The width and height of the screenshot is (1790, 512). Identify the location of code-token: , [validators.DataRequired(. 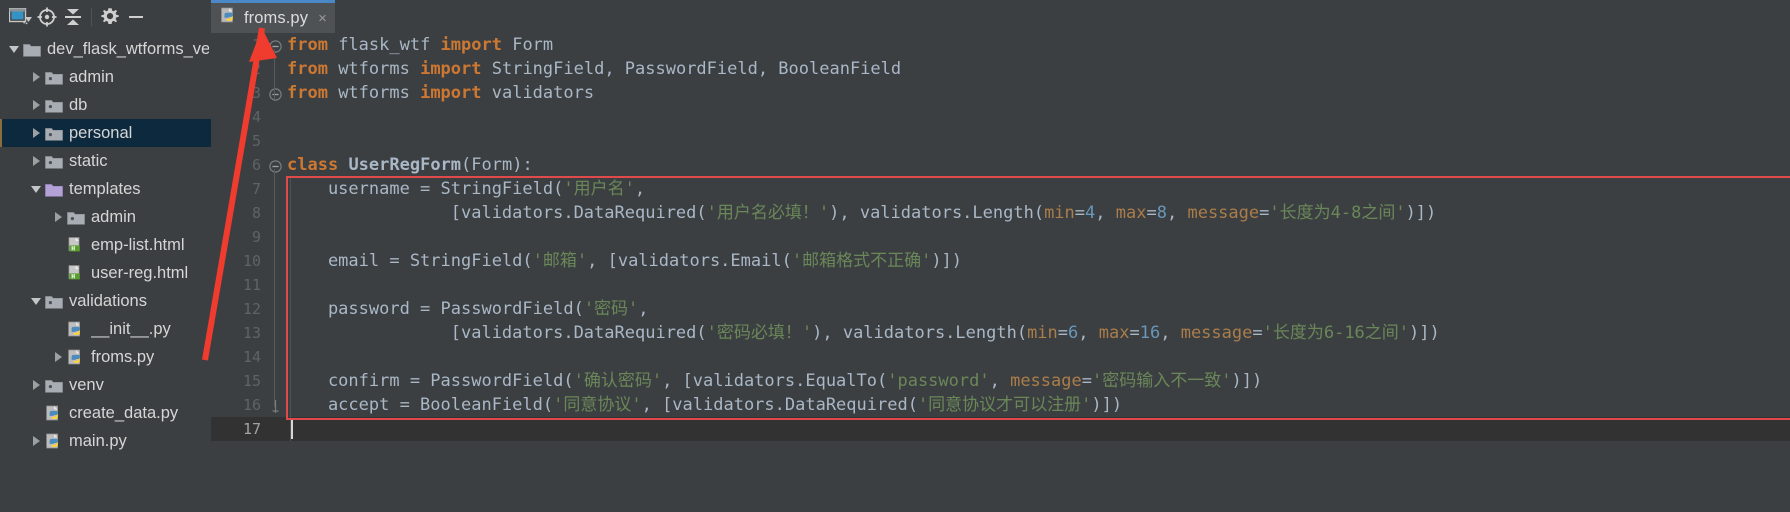
(779, 405).